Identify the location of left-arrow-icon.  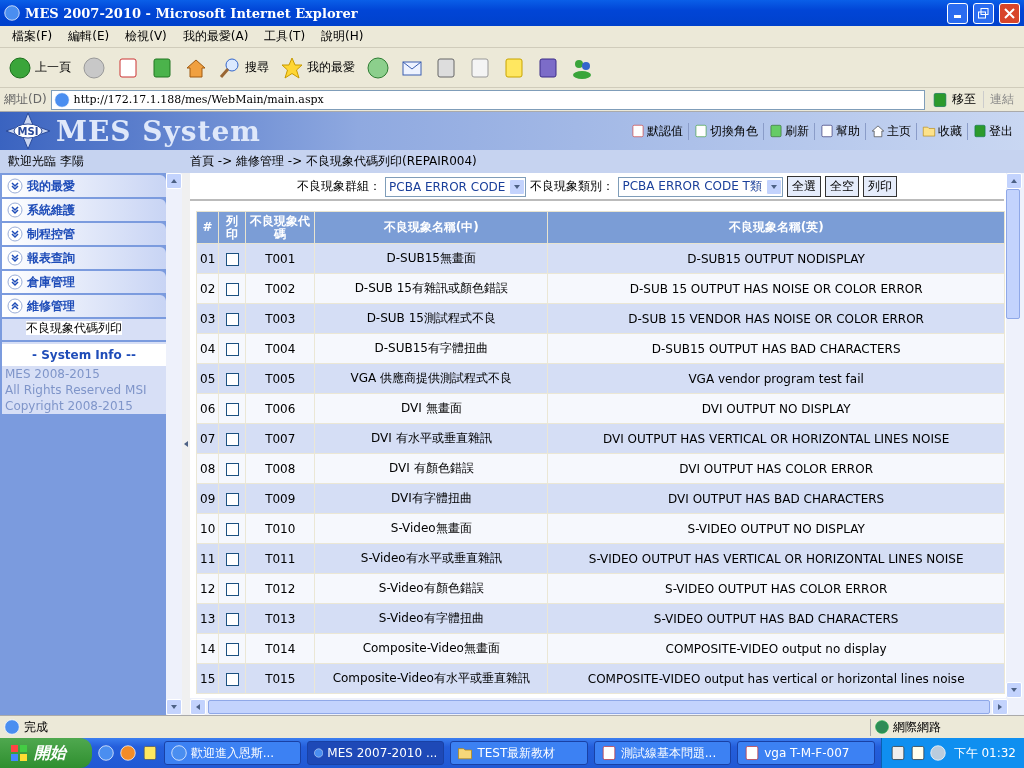
(198, 706).